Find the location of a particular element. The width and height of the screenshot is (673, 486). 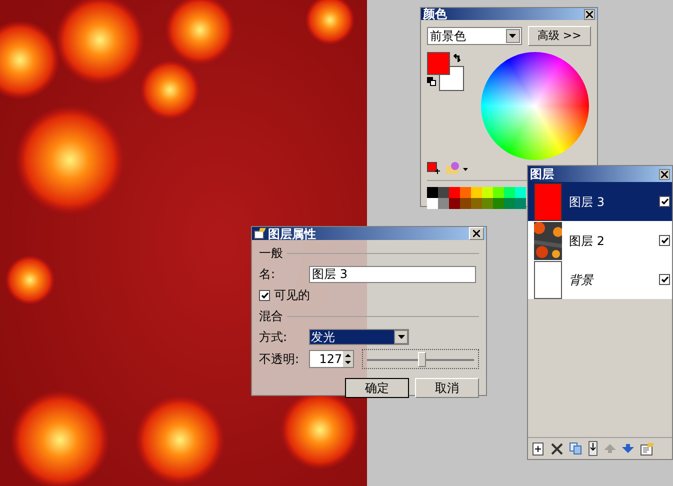

layer-row: 图层 3 is located at coordinates (600, 201).